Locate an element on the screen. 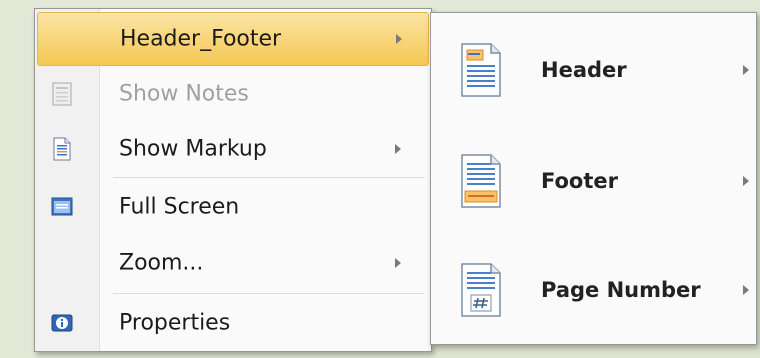 This screenshot has height=358, width=760. submenu-item-label: Footer is located at coordinates (579, 181).